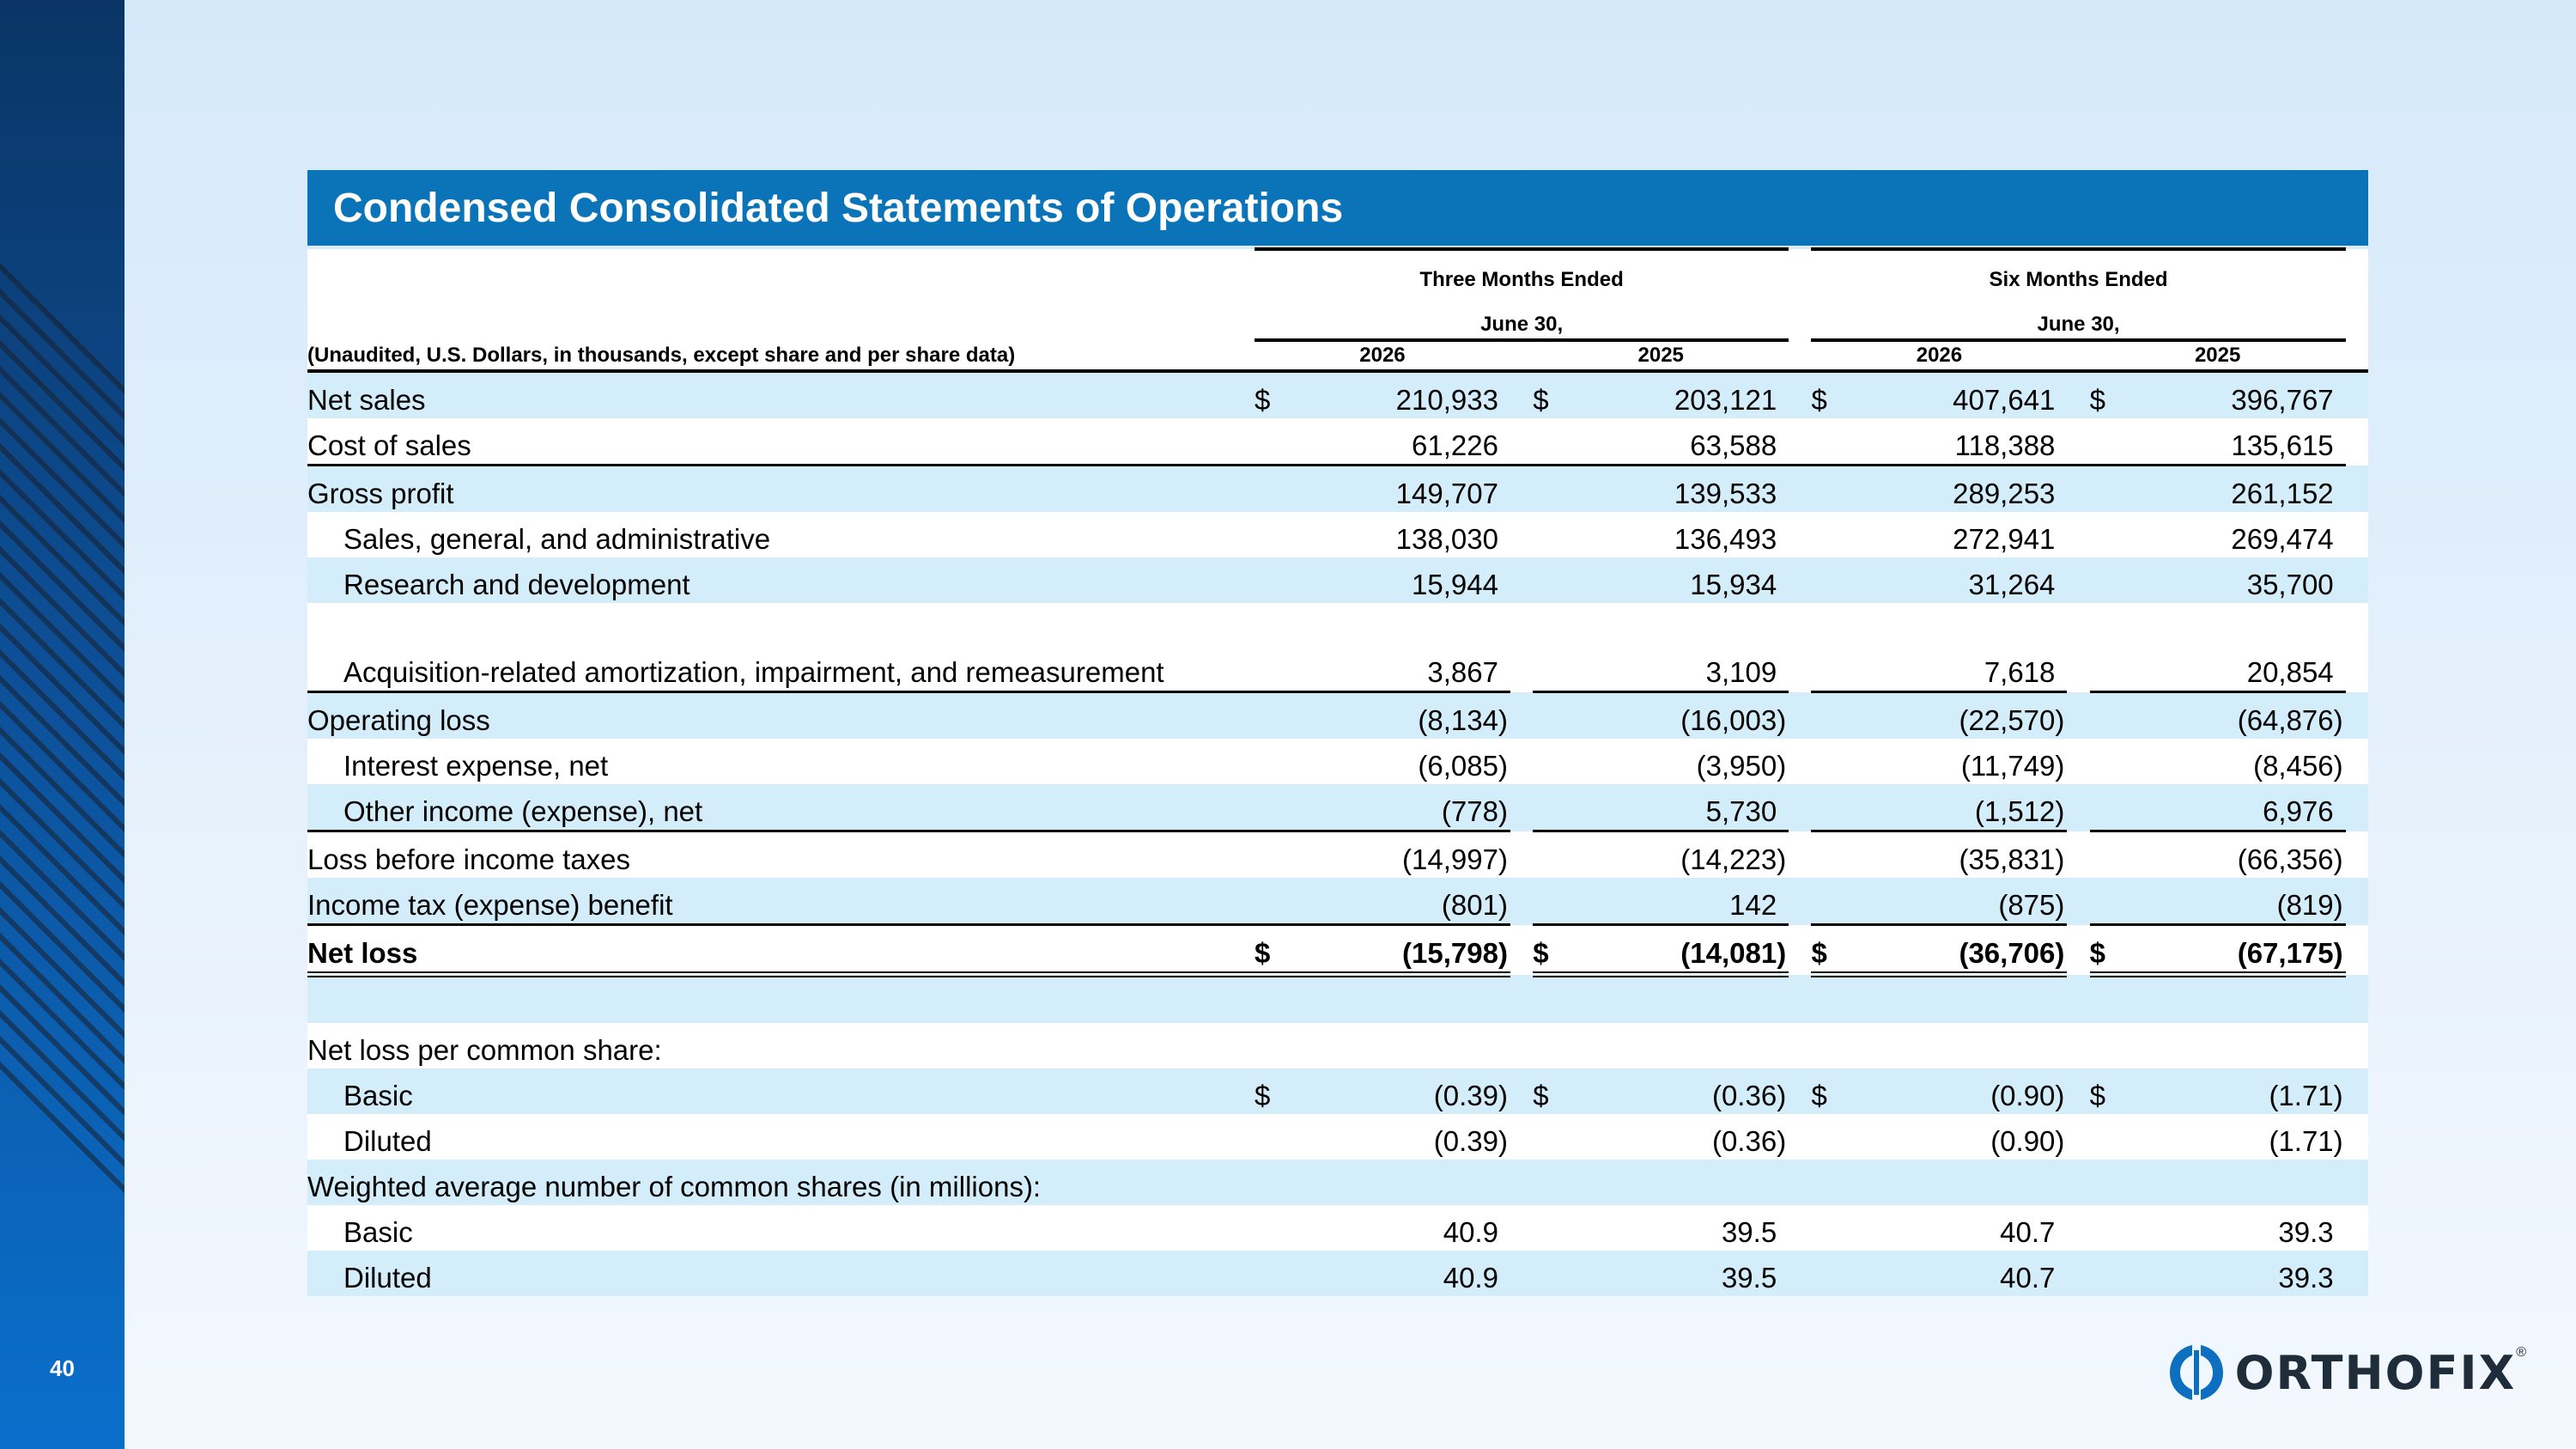  What do you see at coordinates (2078, 271) in the screenshot?
I see `header-six-months: Six Months Ended` at bounding box center [2078, 271].